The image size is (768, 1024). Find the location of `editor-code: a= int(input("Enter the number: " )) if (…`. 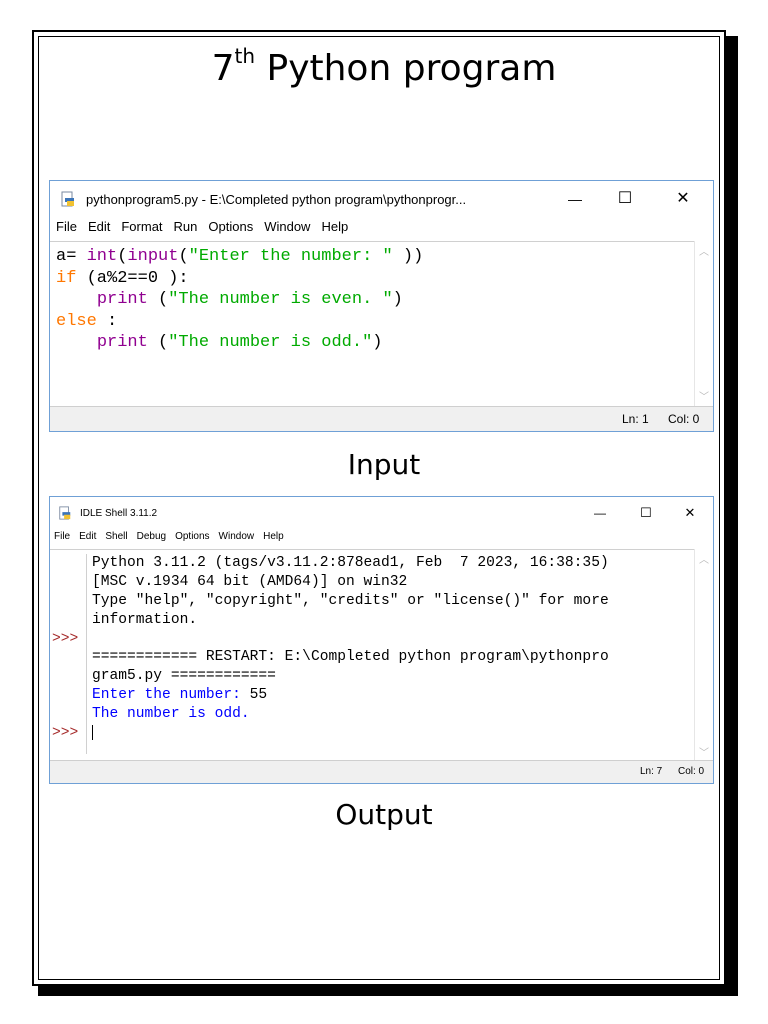

editor-code: a= int(input("Enter the number: " )) if (… is located at coordinates (239, 300).